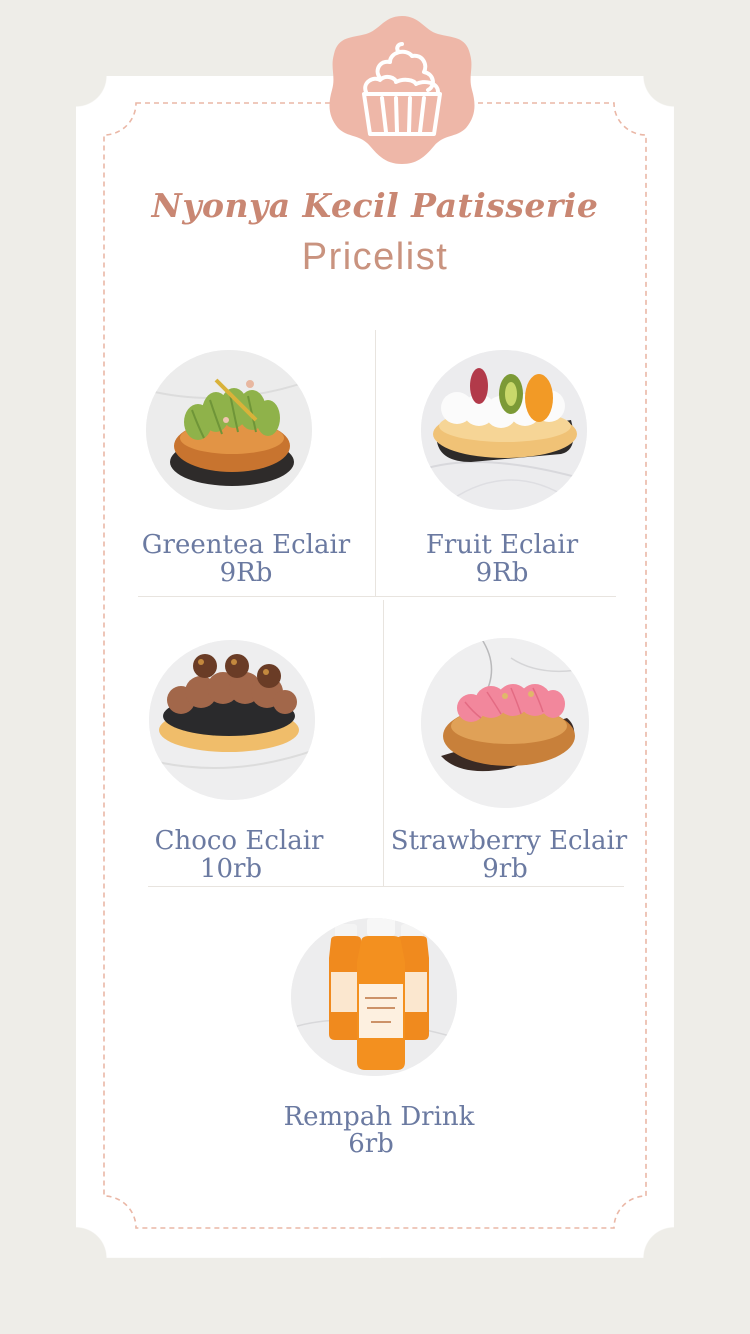 This screenshot has width=750, height=1334. I want to click on page-subtitle: Pricelist, so click(375, 257).